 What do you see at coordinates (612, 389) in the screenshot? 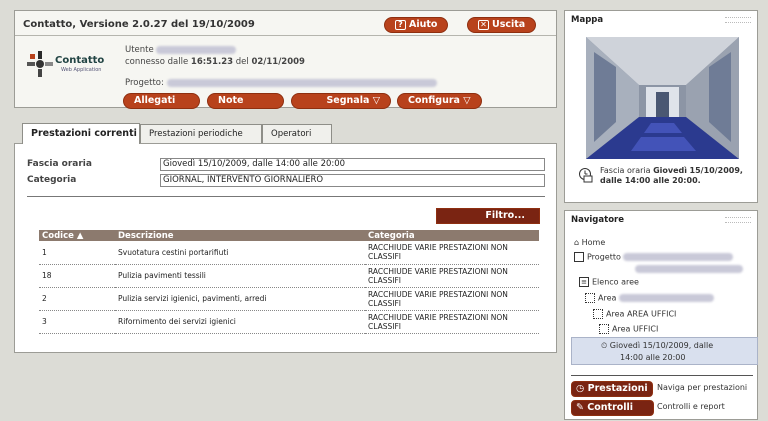
I see `prestazioni-button: ◷ Prestazioni` at bounding box center [612, 389].